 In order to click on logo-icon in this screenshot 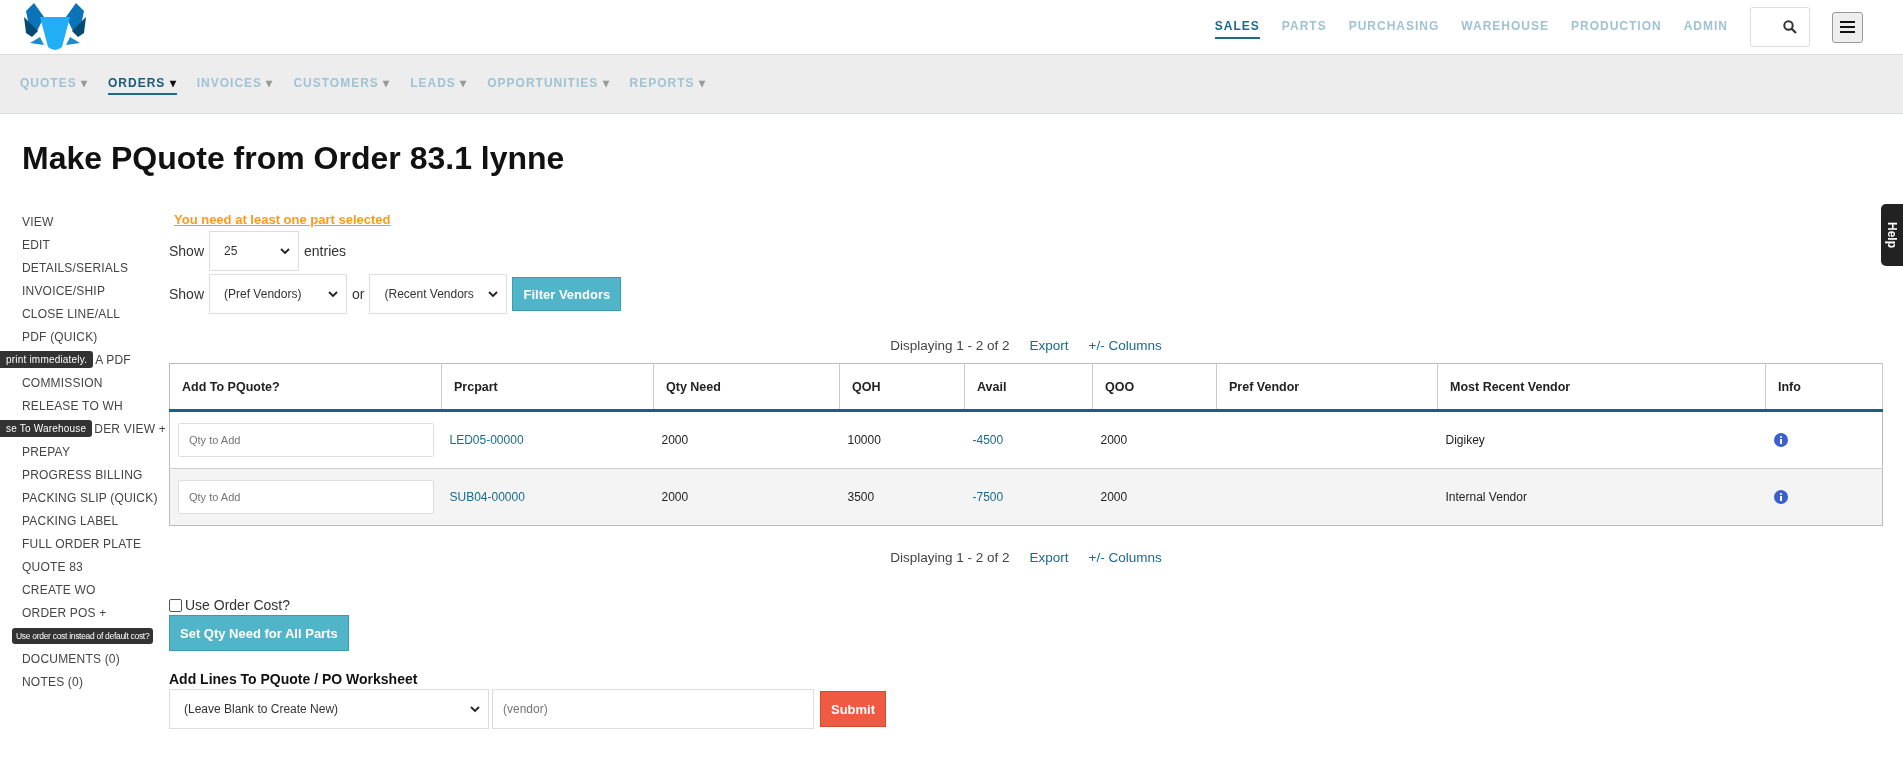, I will do `click(55, 27)`.